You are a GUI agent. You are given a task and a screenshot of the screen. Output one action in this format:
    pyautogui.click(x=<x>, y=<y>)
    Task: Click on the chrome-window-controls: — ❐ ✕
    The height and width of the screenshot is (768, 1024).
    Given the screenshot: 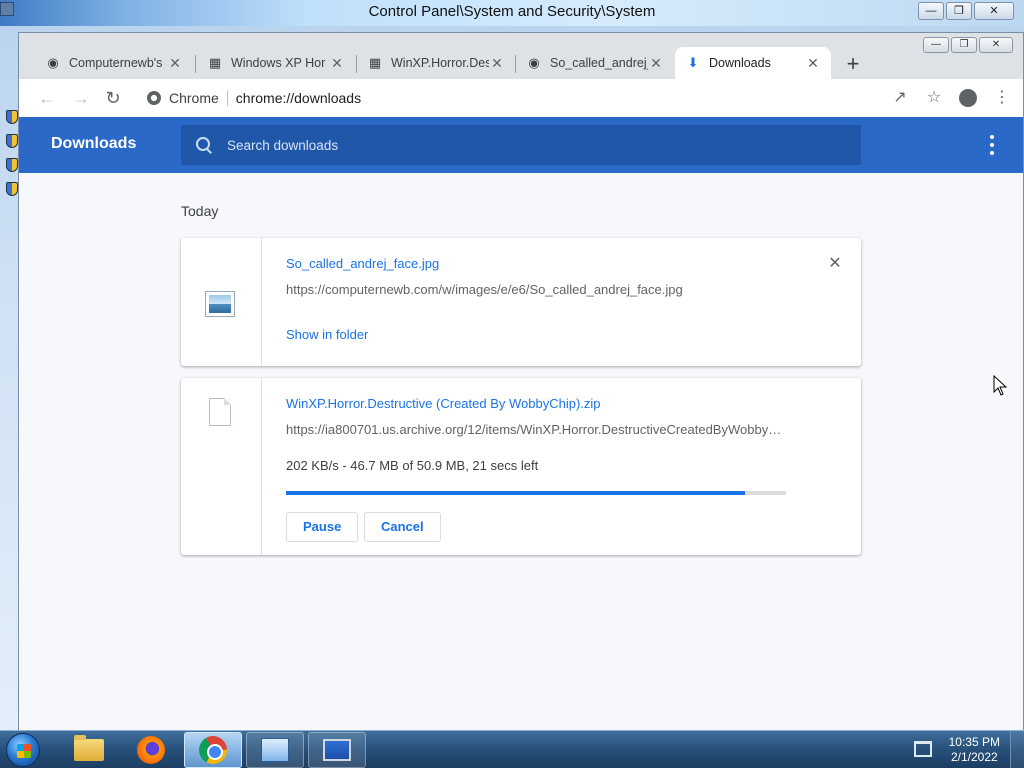 What is the action you would take?
    pyautogui.click(x=968, y=45)
    